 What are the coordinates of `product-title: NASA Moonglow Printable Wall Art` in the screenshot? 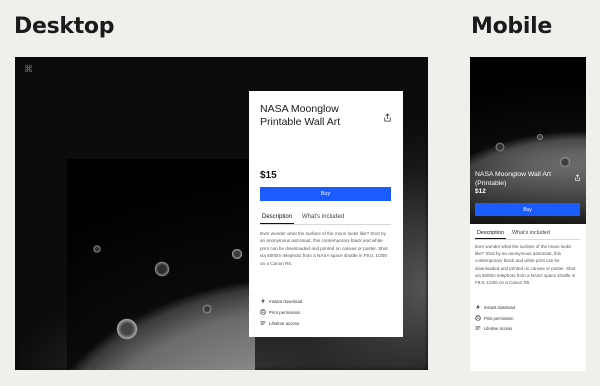 It's located at (300, 115).